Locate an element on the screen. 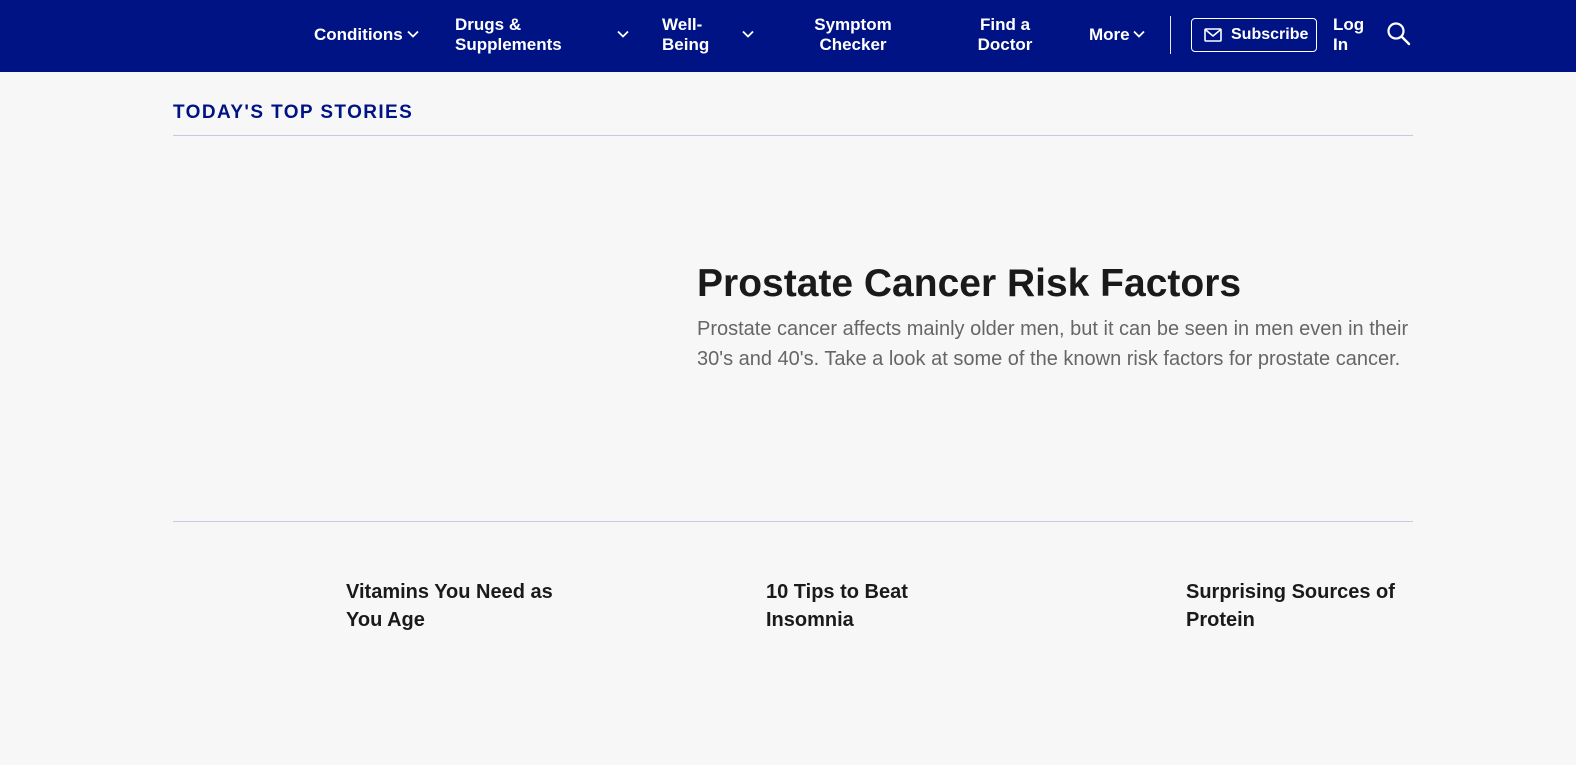 The image size is (1576, 765). nav-doctor-label-line1: Find a is located at coordinates (1005, 24).